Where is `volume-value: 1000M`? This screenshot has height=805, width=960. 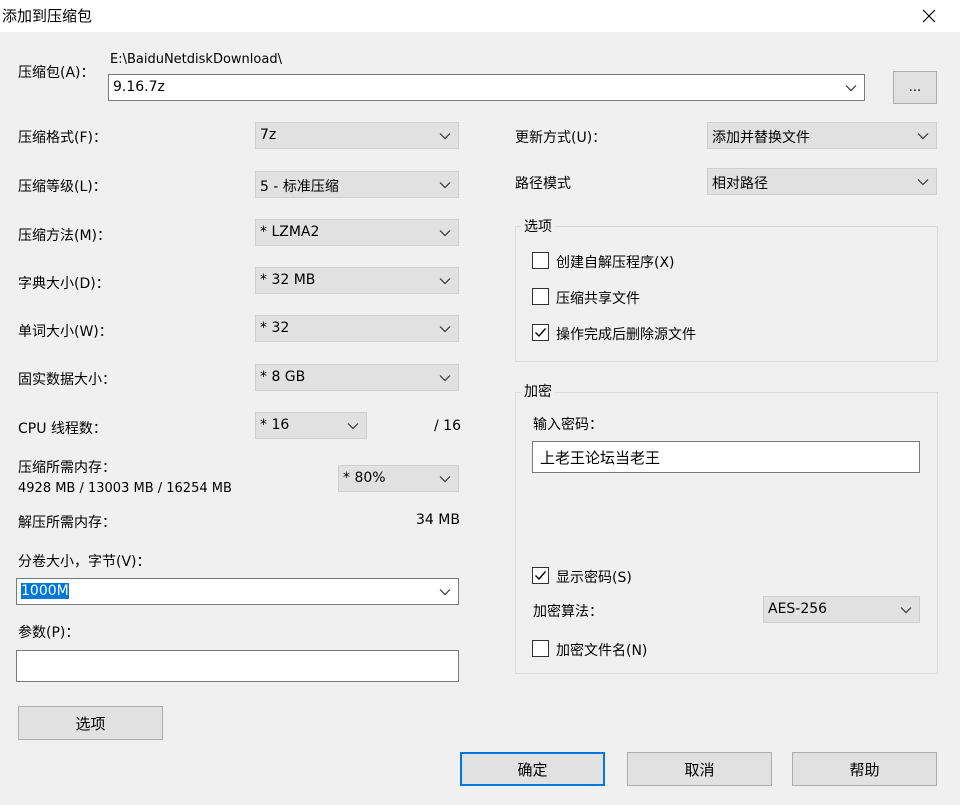 volume-value: 1000M is located at coordinates (45, 591).